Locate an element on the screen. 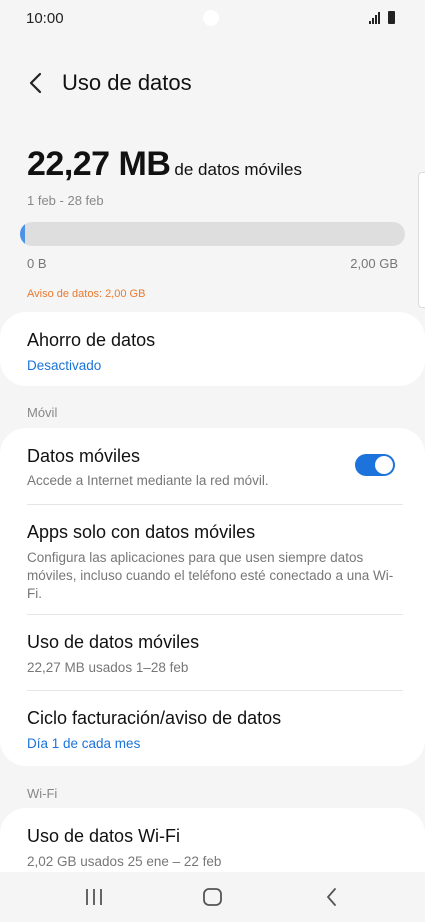  app-header: Uso de datos is located at coordinates (212, 84).